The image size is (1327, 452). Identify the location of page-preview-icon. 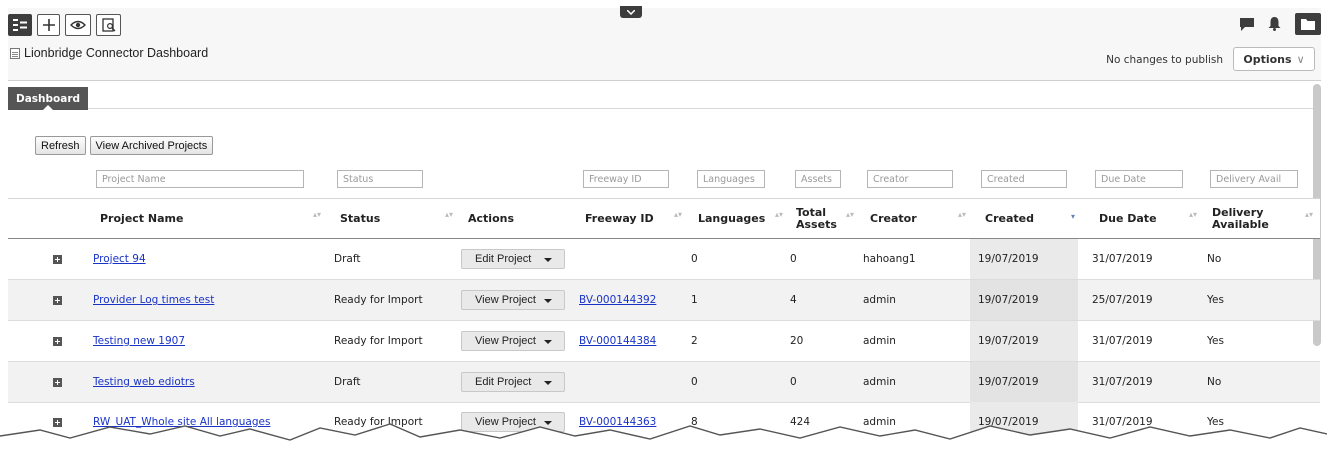
(108, 25).